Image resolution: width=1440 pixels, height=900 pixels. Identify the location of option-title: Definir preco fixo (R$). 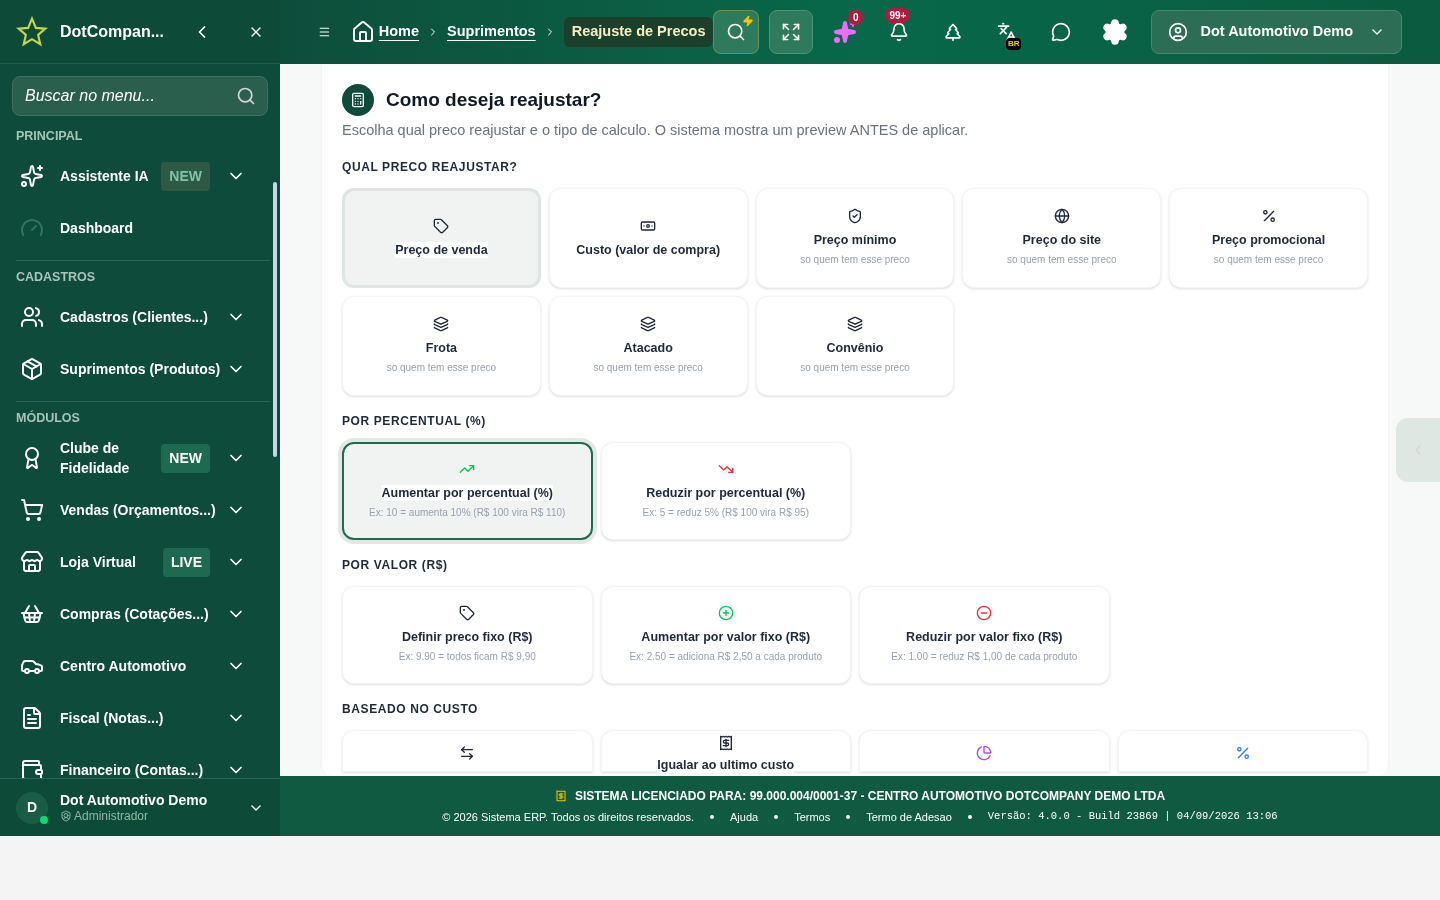
(467, 637).